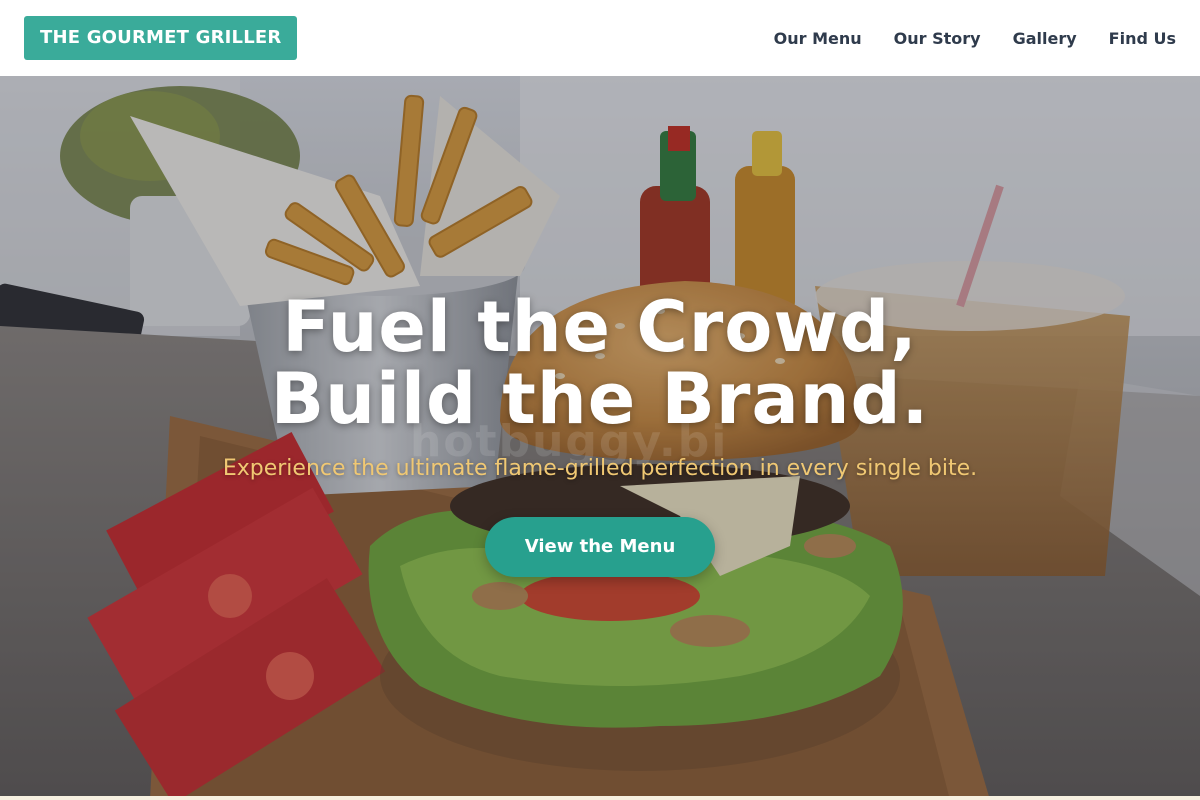  What do you see at coordinates (937, 38) in the screenshot?
I see `nav-our-story: Our Story` at bounding box center [937, 38].